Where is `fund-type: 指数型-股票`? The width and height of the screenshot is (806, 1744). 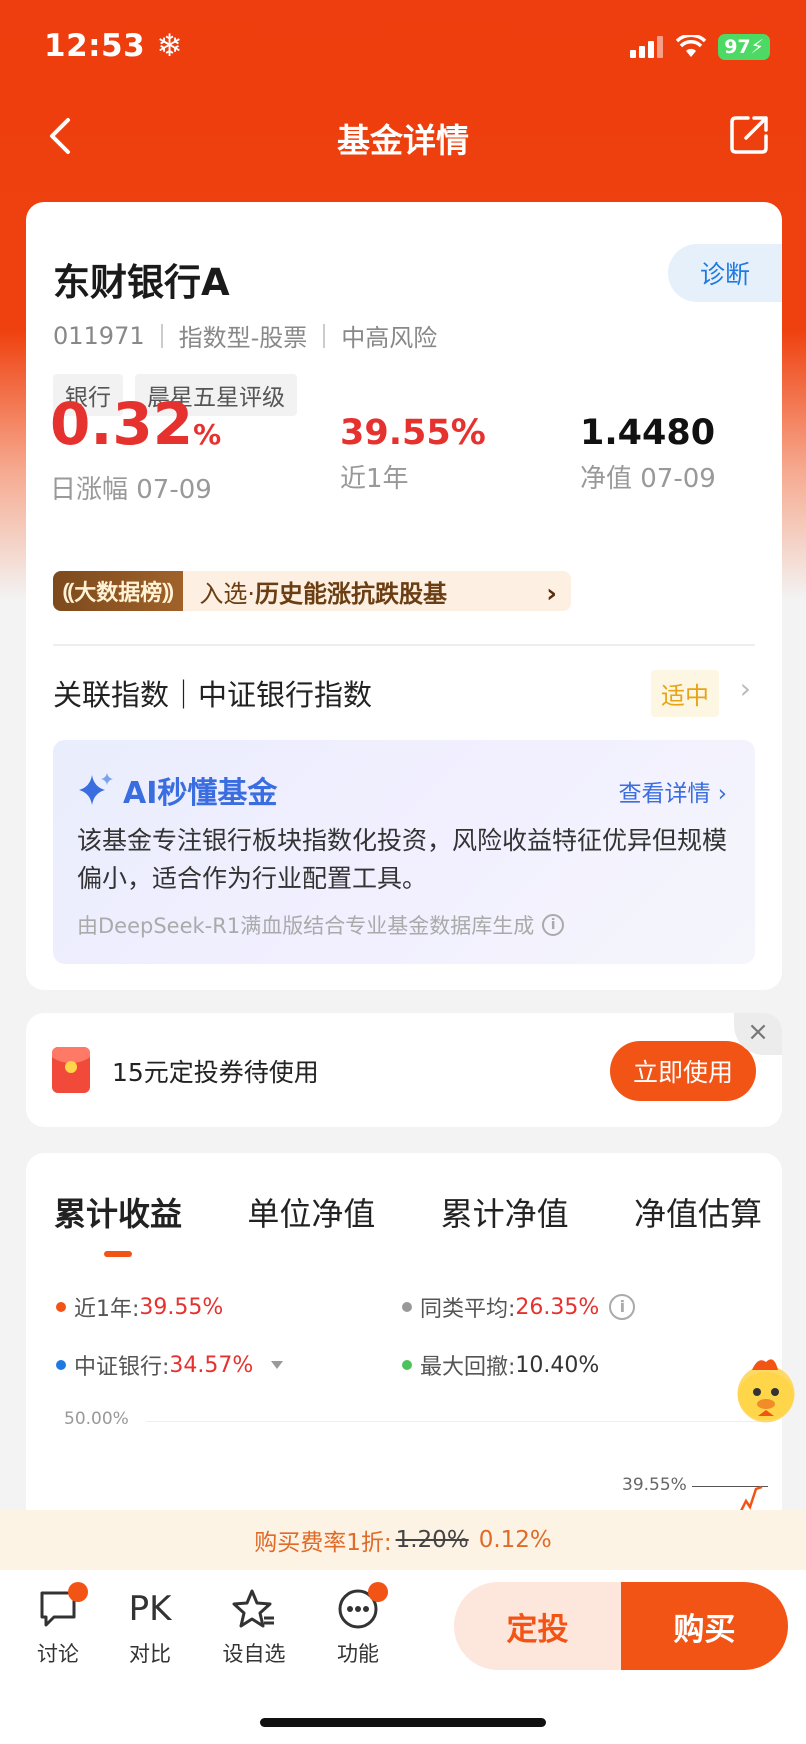
fund-type: 指数型-股票 is located at coordinates (243, 338).